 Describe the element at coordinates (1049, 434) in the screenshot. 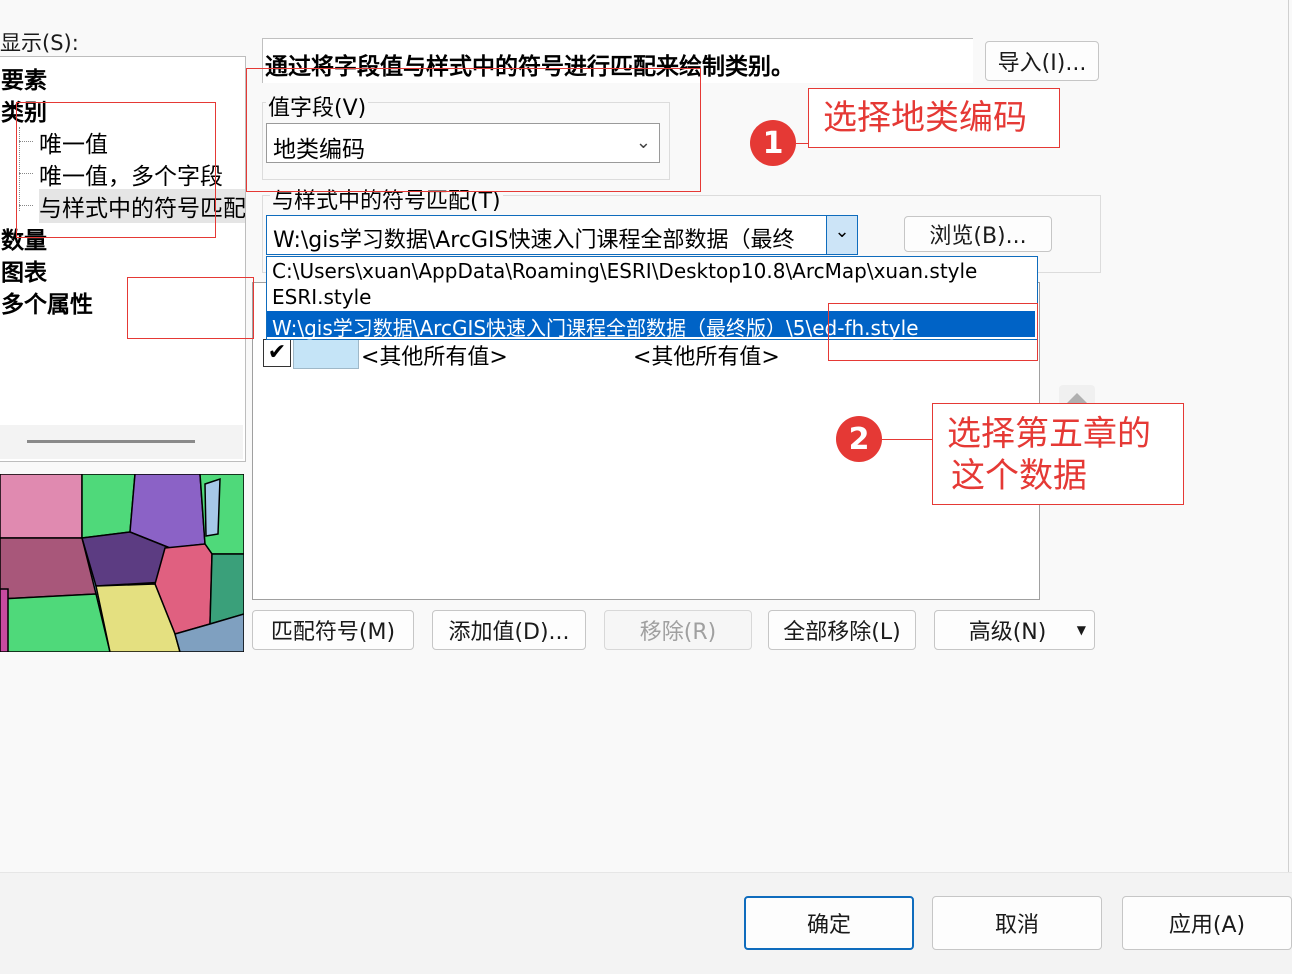

I see `step-2-text-line1: 选择第五章的` at that location.